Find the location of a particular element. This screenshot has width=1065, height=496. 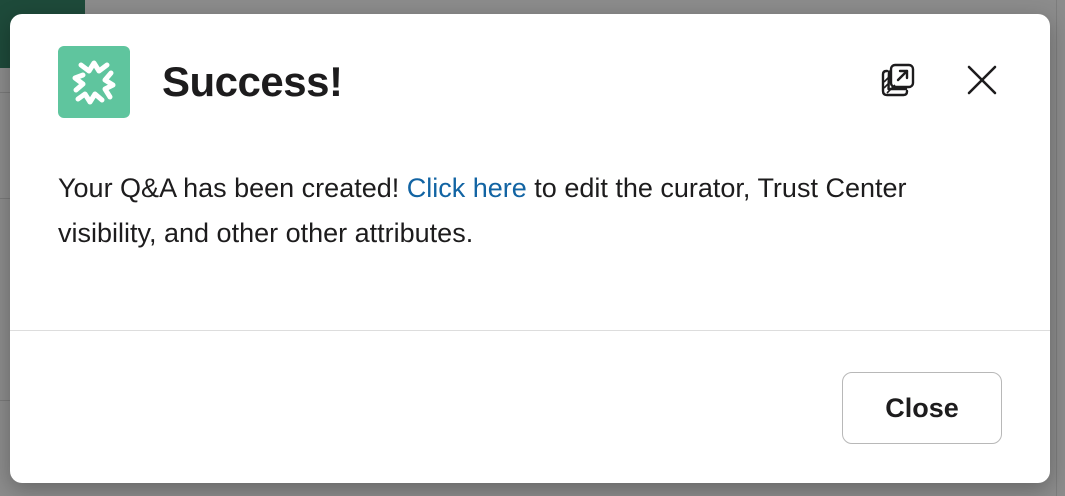

open-in-new-window-button is located at coordinates (898, 82).